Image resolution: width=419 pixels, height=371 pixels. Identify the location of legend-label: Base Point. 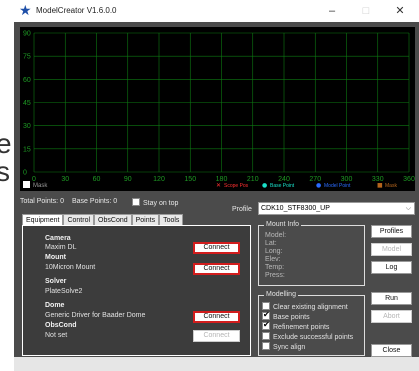
(282, 186).